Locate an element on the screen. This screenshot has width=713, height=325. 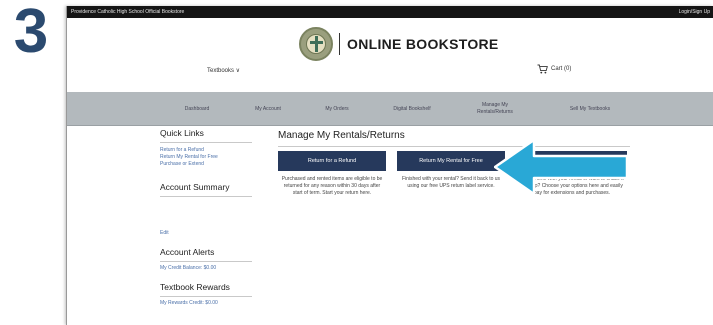
quick-link-refund: Return for a Refund is located at coordinates (206, 150).